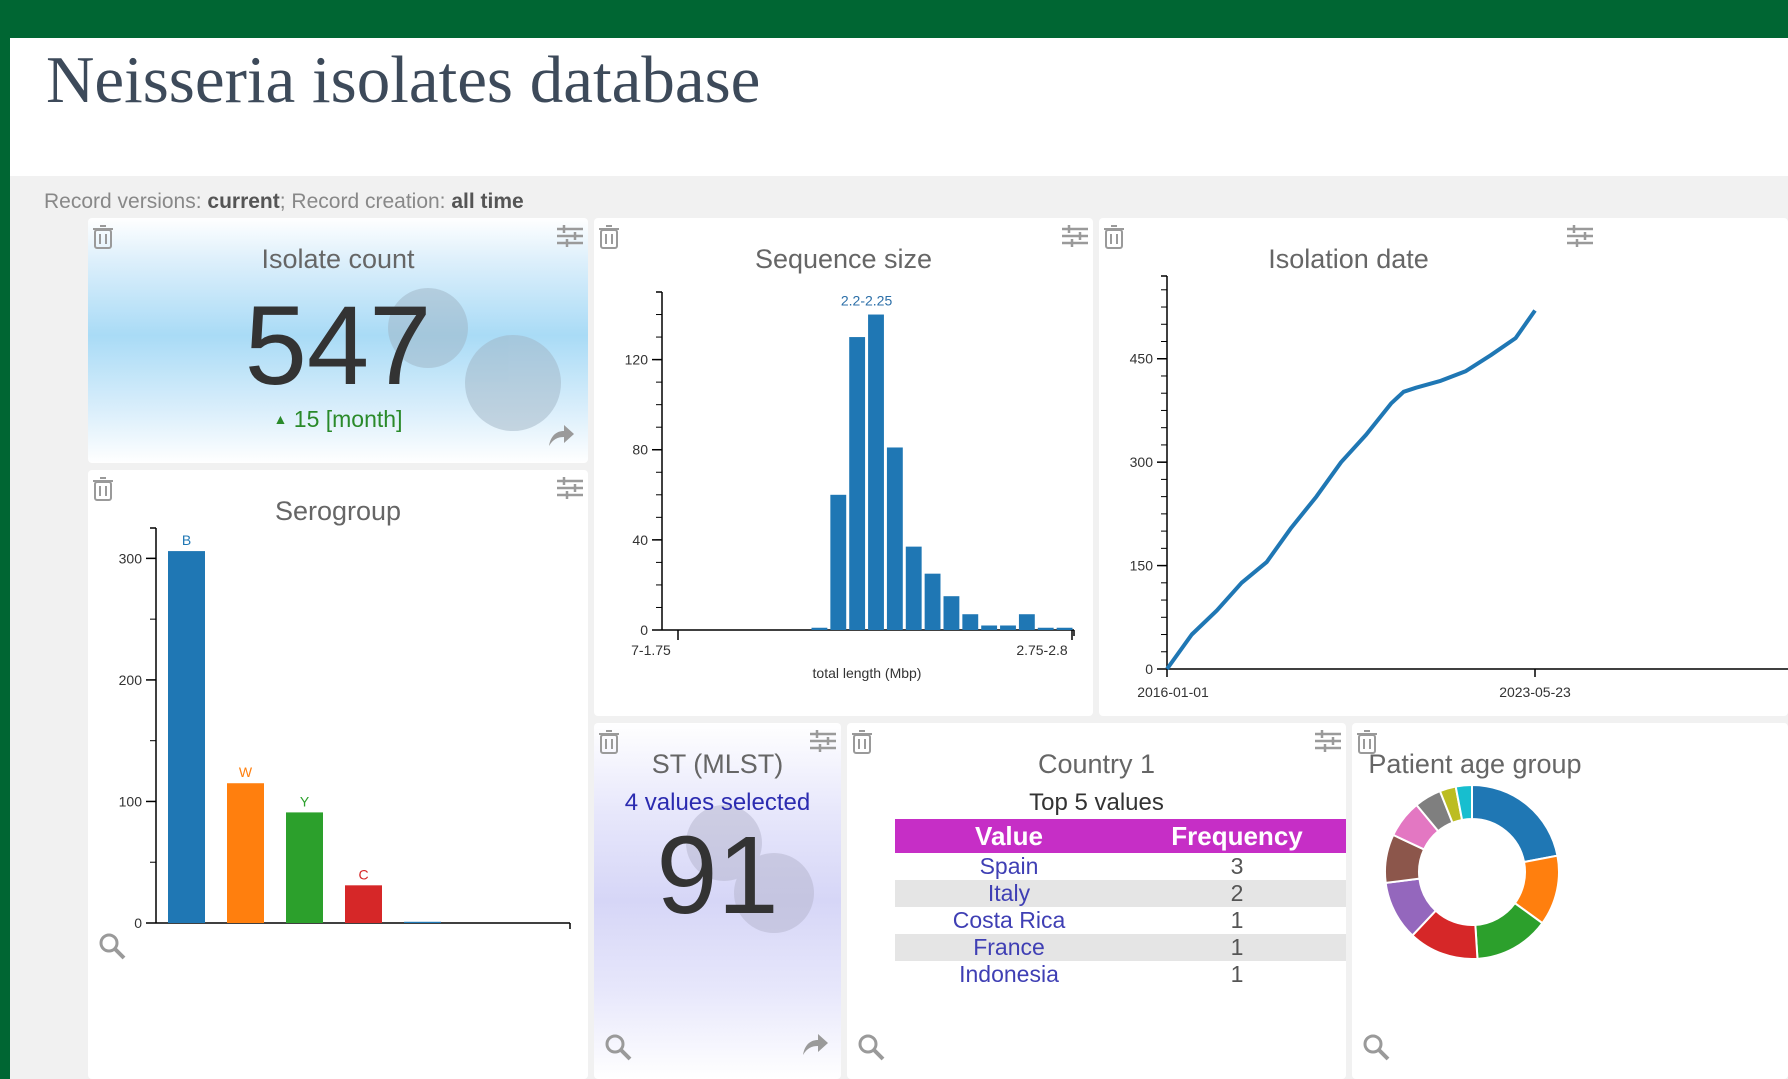 Image resolution: width=1788 pixels, height=1079 pixels. Describe the element at coordinates (717, 802) in the screenshot. I see `selection-summary: 4 values selected` at that location.